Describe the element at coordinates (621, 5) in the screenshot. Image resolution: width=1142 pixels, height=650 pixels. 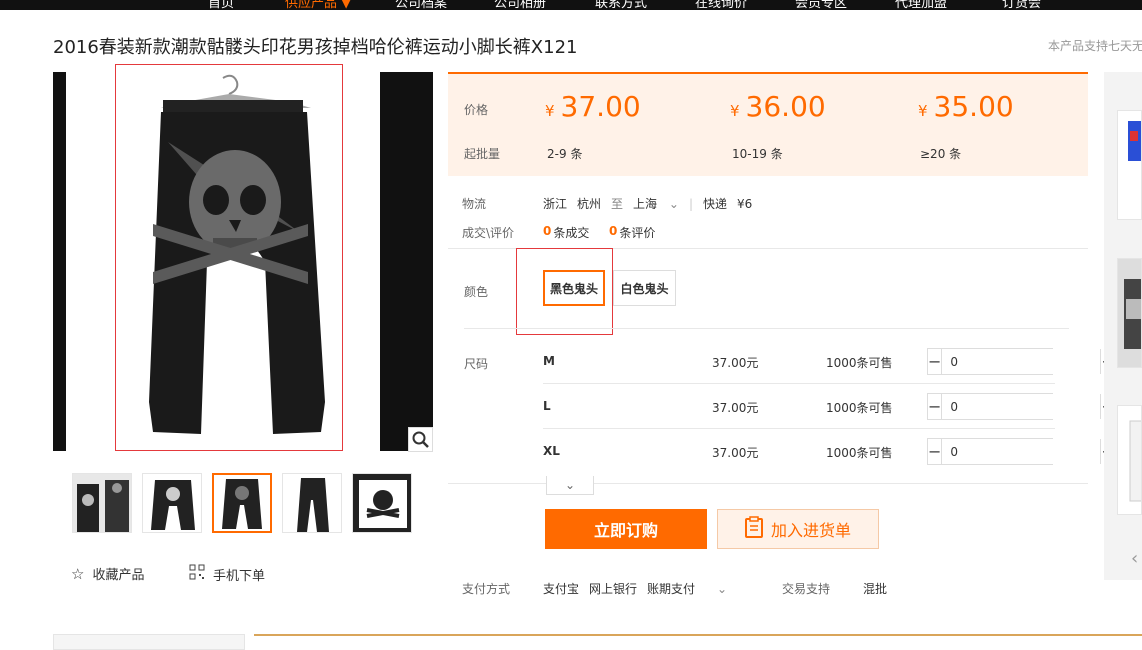
I see `nav-item-contact: 联系方式` at that location.